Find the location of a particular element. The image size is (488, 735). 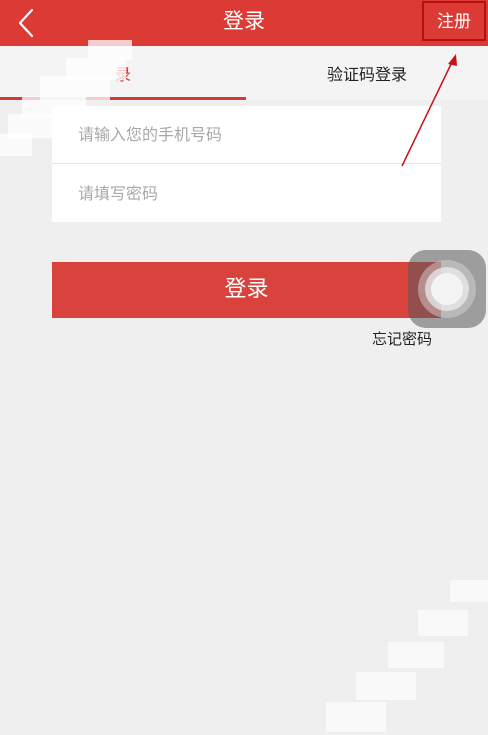

chevron-left-icon is located at coordinates (26, 23).